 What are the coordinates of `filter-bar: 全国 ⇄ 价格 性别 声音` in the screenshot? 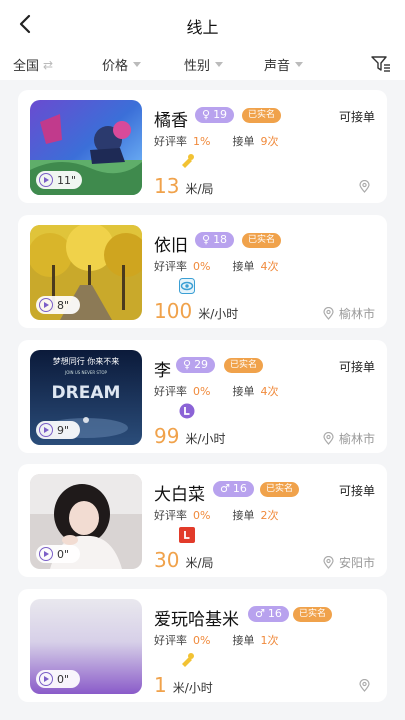 It's located at (202, 65).